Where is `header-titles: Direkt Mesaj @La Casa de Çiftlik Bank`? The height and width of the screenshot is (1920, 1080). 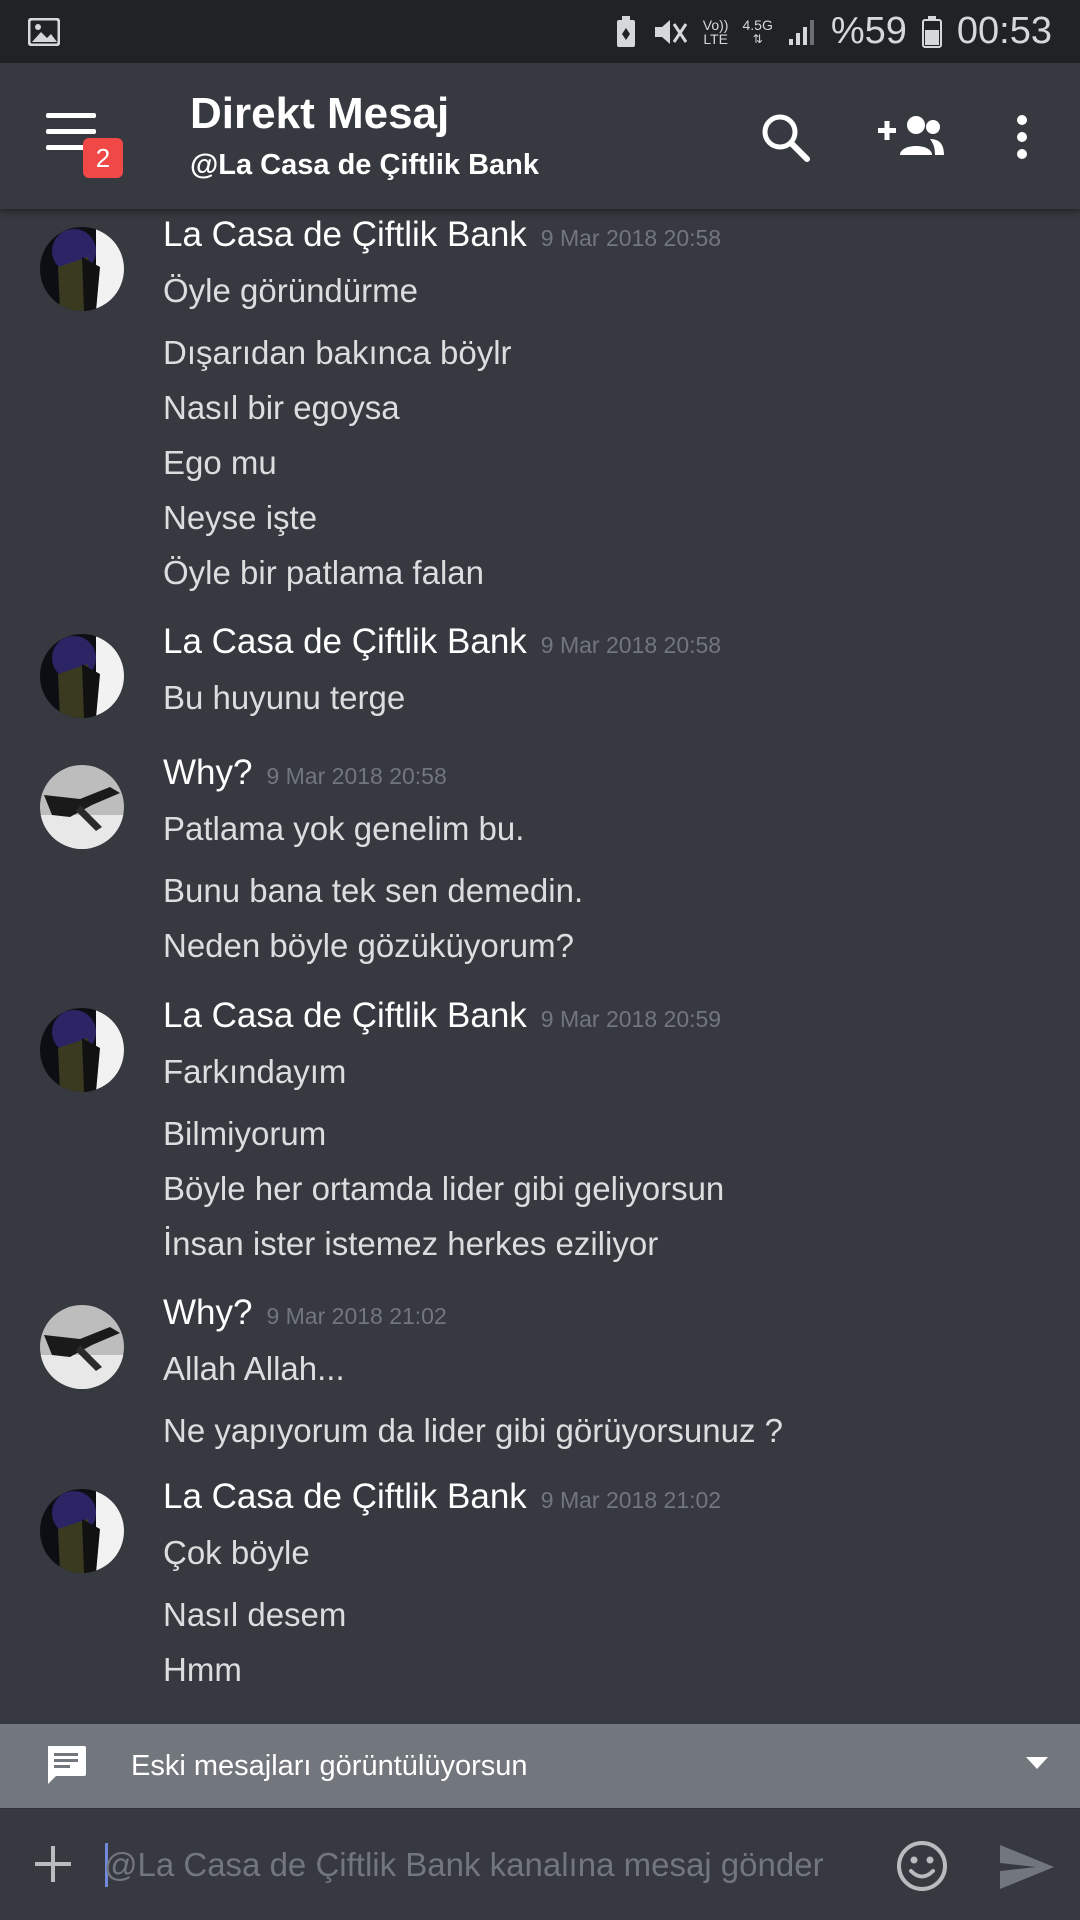
header-titles: Direkt Mesaj @La Casa de Çiftlik Bank is located at coordinates (364, 135).